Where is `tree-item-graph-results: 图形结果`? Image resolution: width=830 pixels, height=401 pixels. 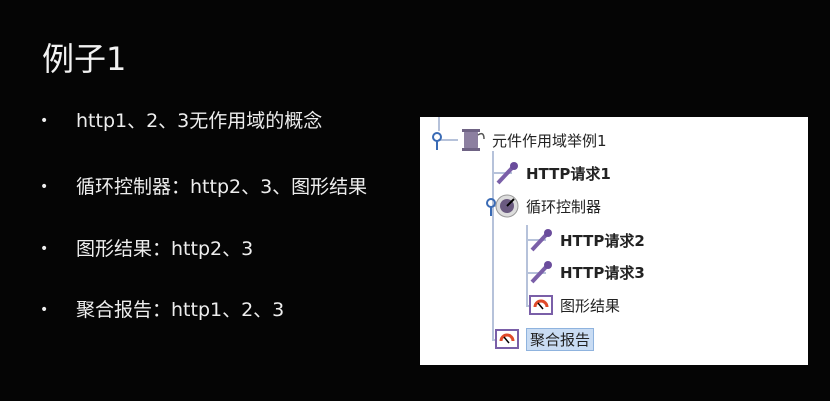
tree-item-graph-results: 图形结果 is located at coordinates (574, 305).